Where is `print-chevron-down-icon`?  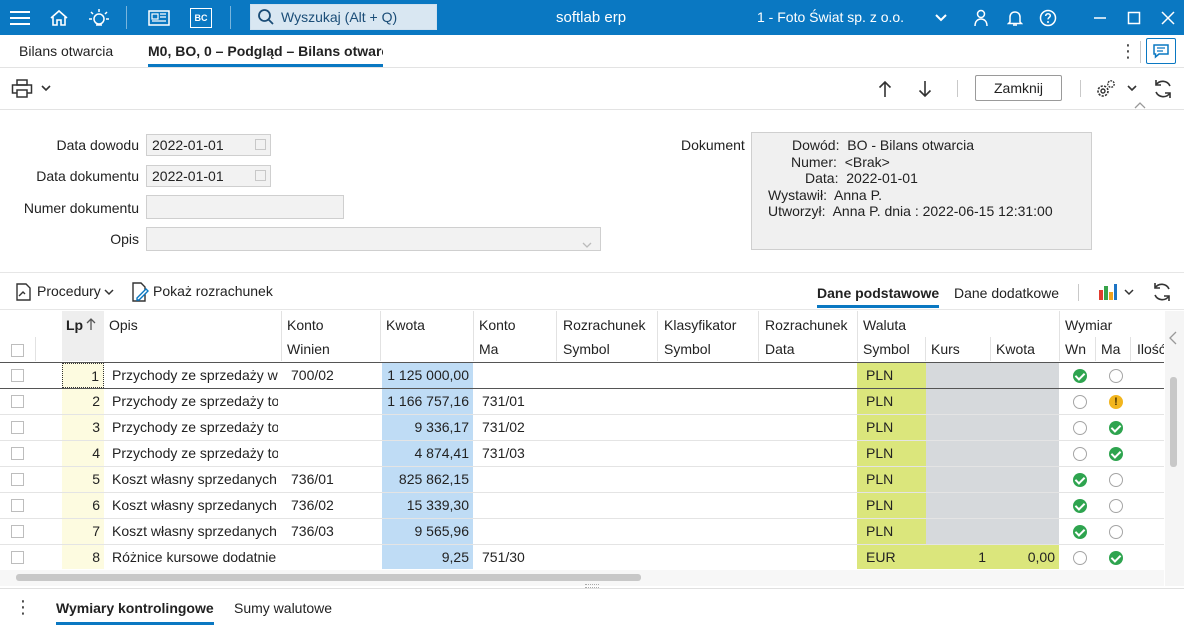 print-chevron-down-icon is located at coordinates (46, 88).